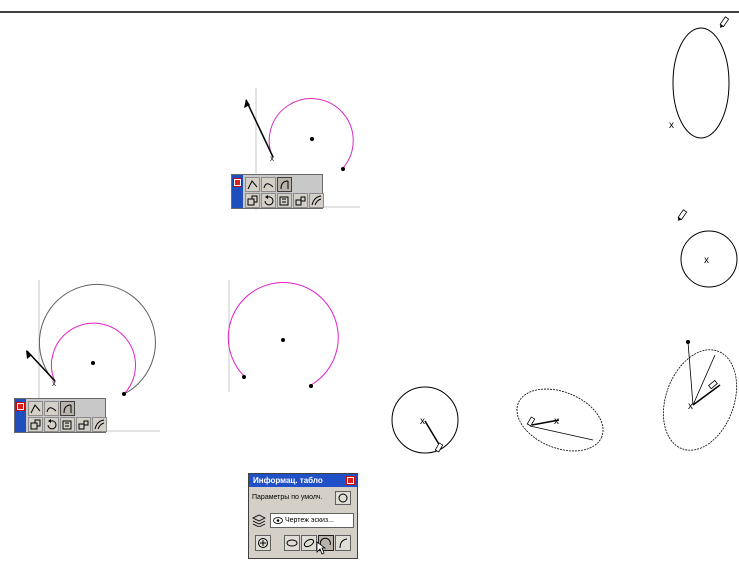 The image size is (739, 562). I want to click on example-circle-radius: x, so click(425, 420).